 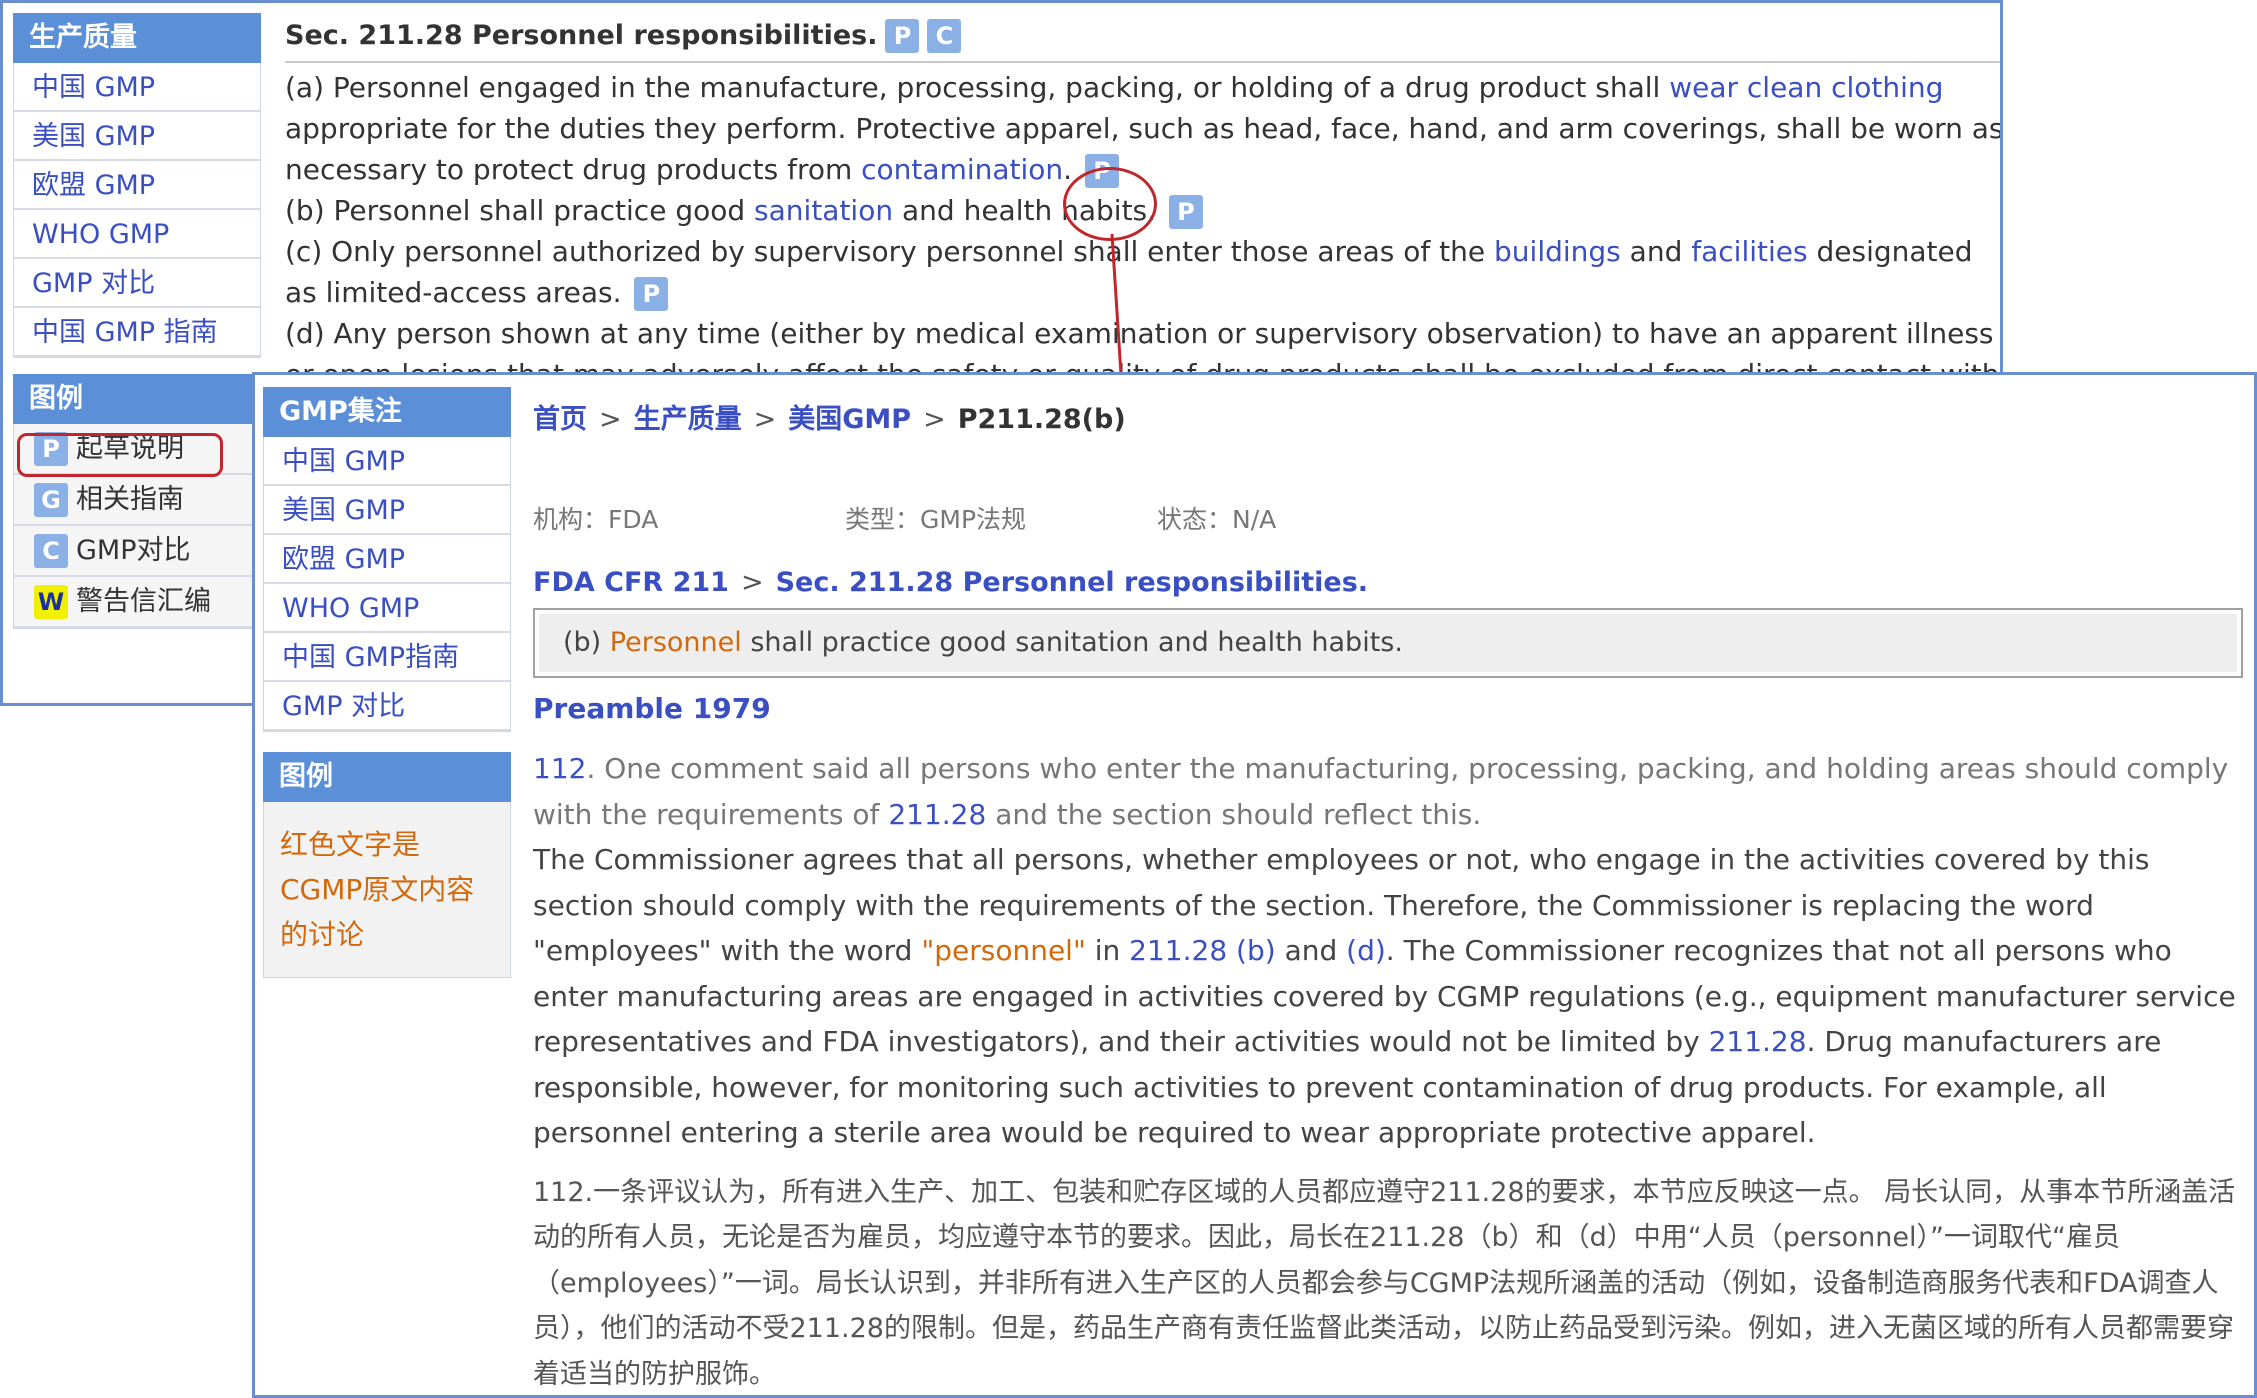 What do you see at coordinates (133, 550) in the screenshot?
I see `legend-label: GMP对比` at bounding box center [133, 550].